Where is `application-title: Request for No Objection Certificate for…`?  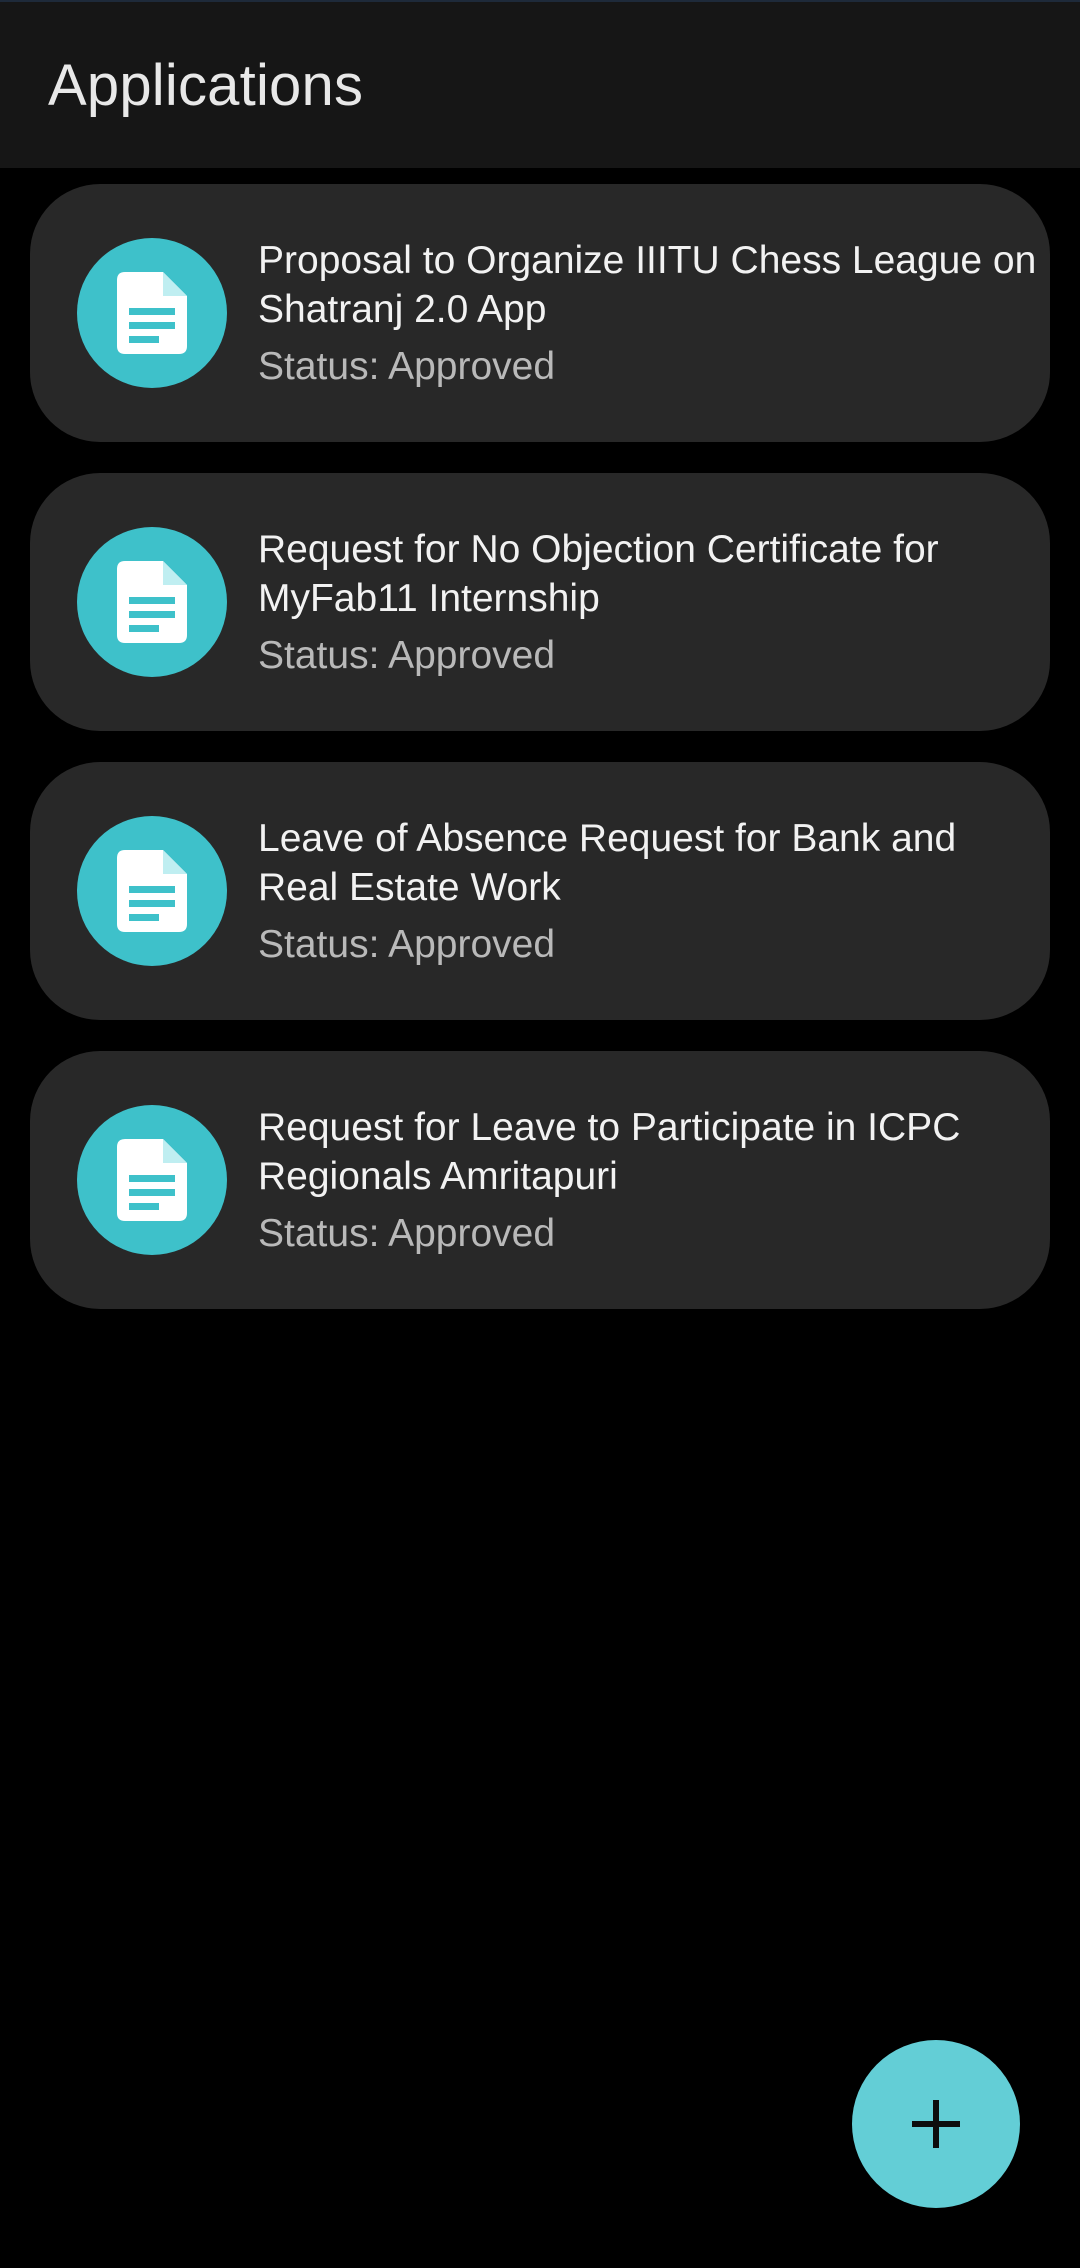 application-title: Request for No Objection Certificate for… is located at coordinates (598, 574).